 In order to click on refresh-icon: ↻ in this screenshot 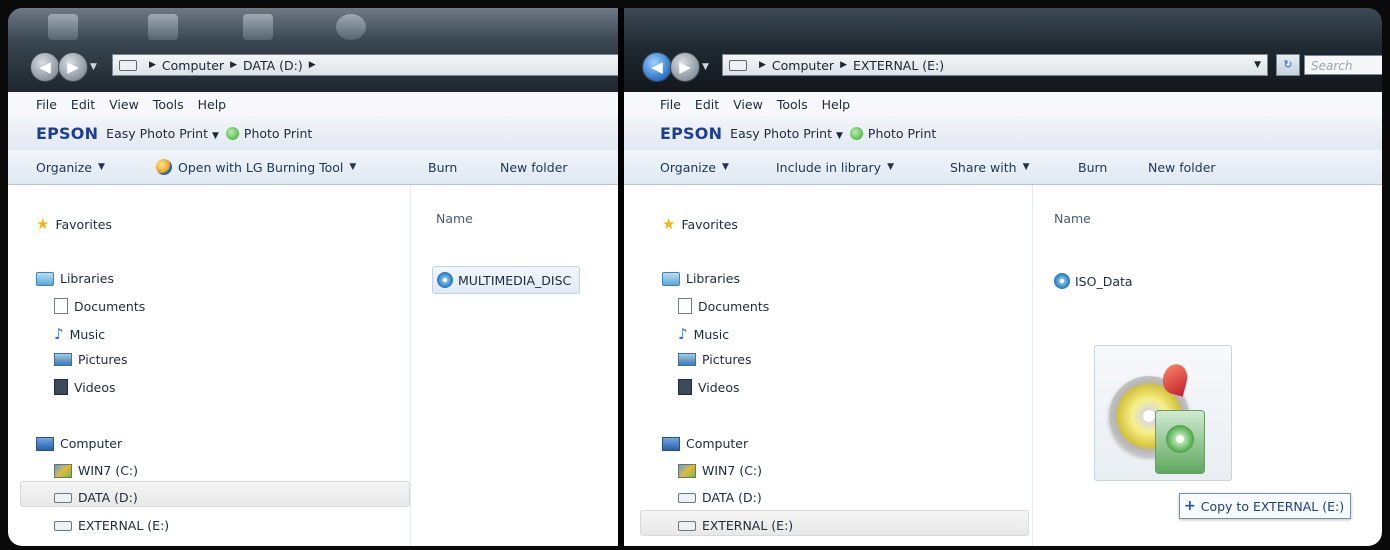, I will do `click(1288, 65)`.